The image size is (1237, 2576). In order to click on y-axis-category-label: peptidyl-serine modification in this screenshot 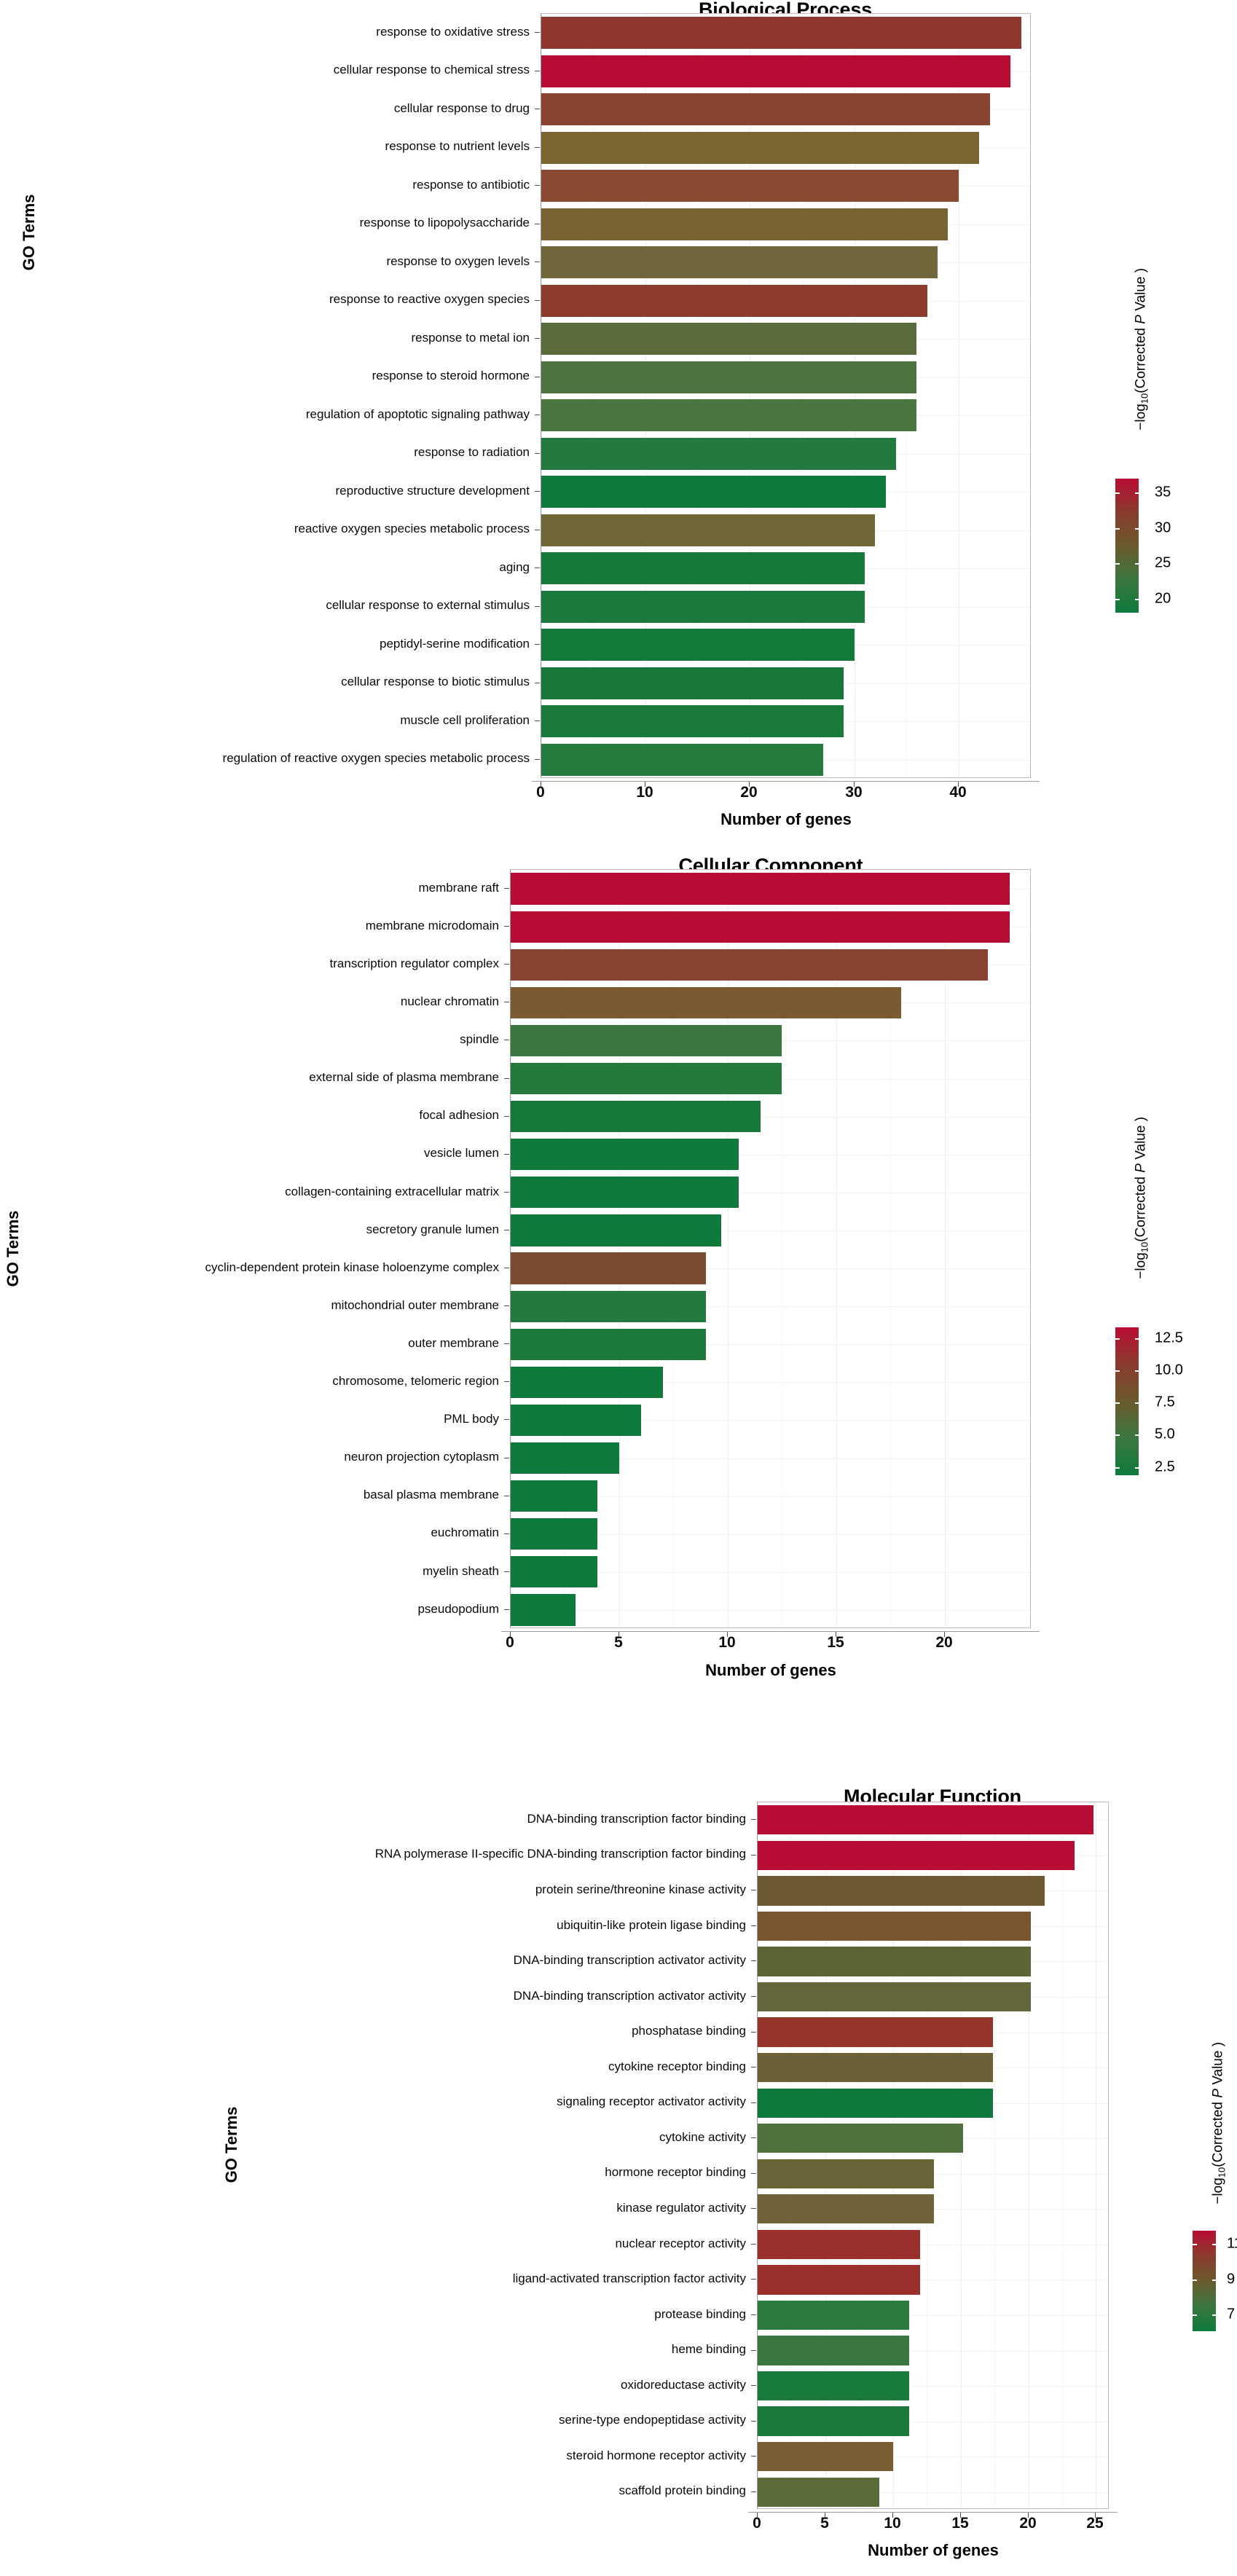, I will do `click(455, 643)`.